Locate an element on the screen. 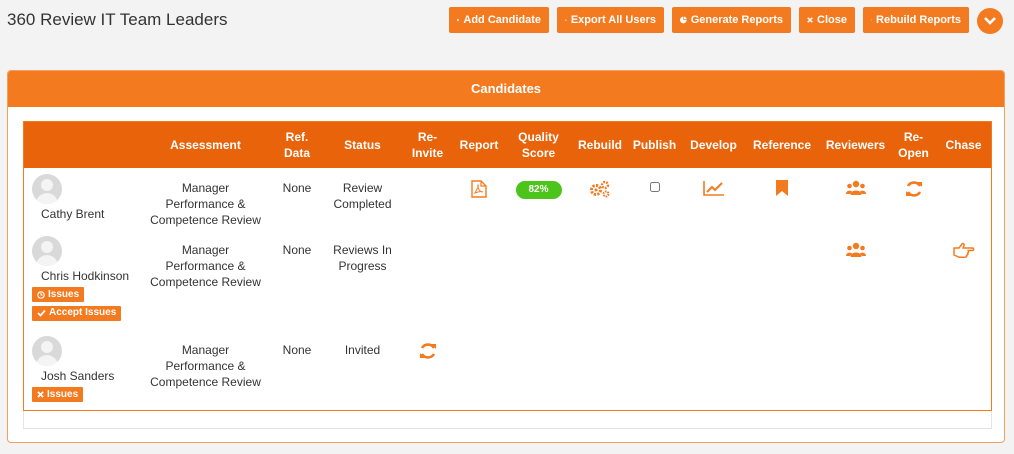 This screenshot has width=1014, height=454. quality-score-cell: 82% is located at coordinates (538, 199).